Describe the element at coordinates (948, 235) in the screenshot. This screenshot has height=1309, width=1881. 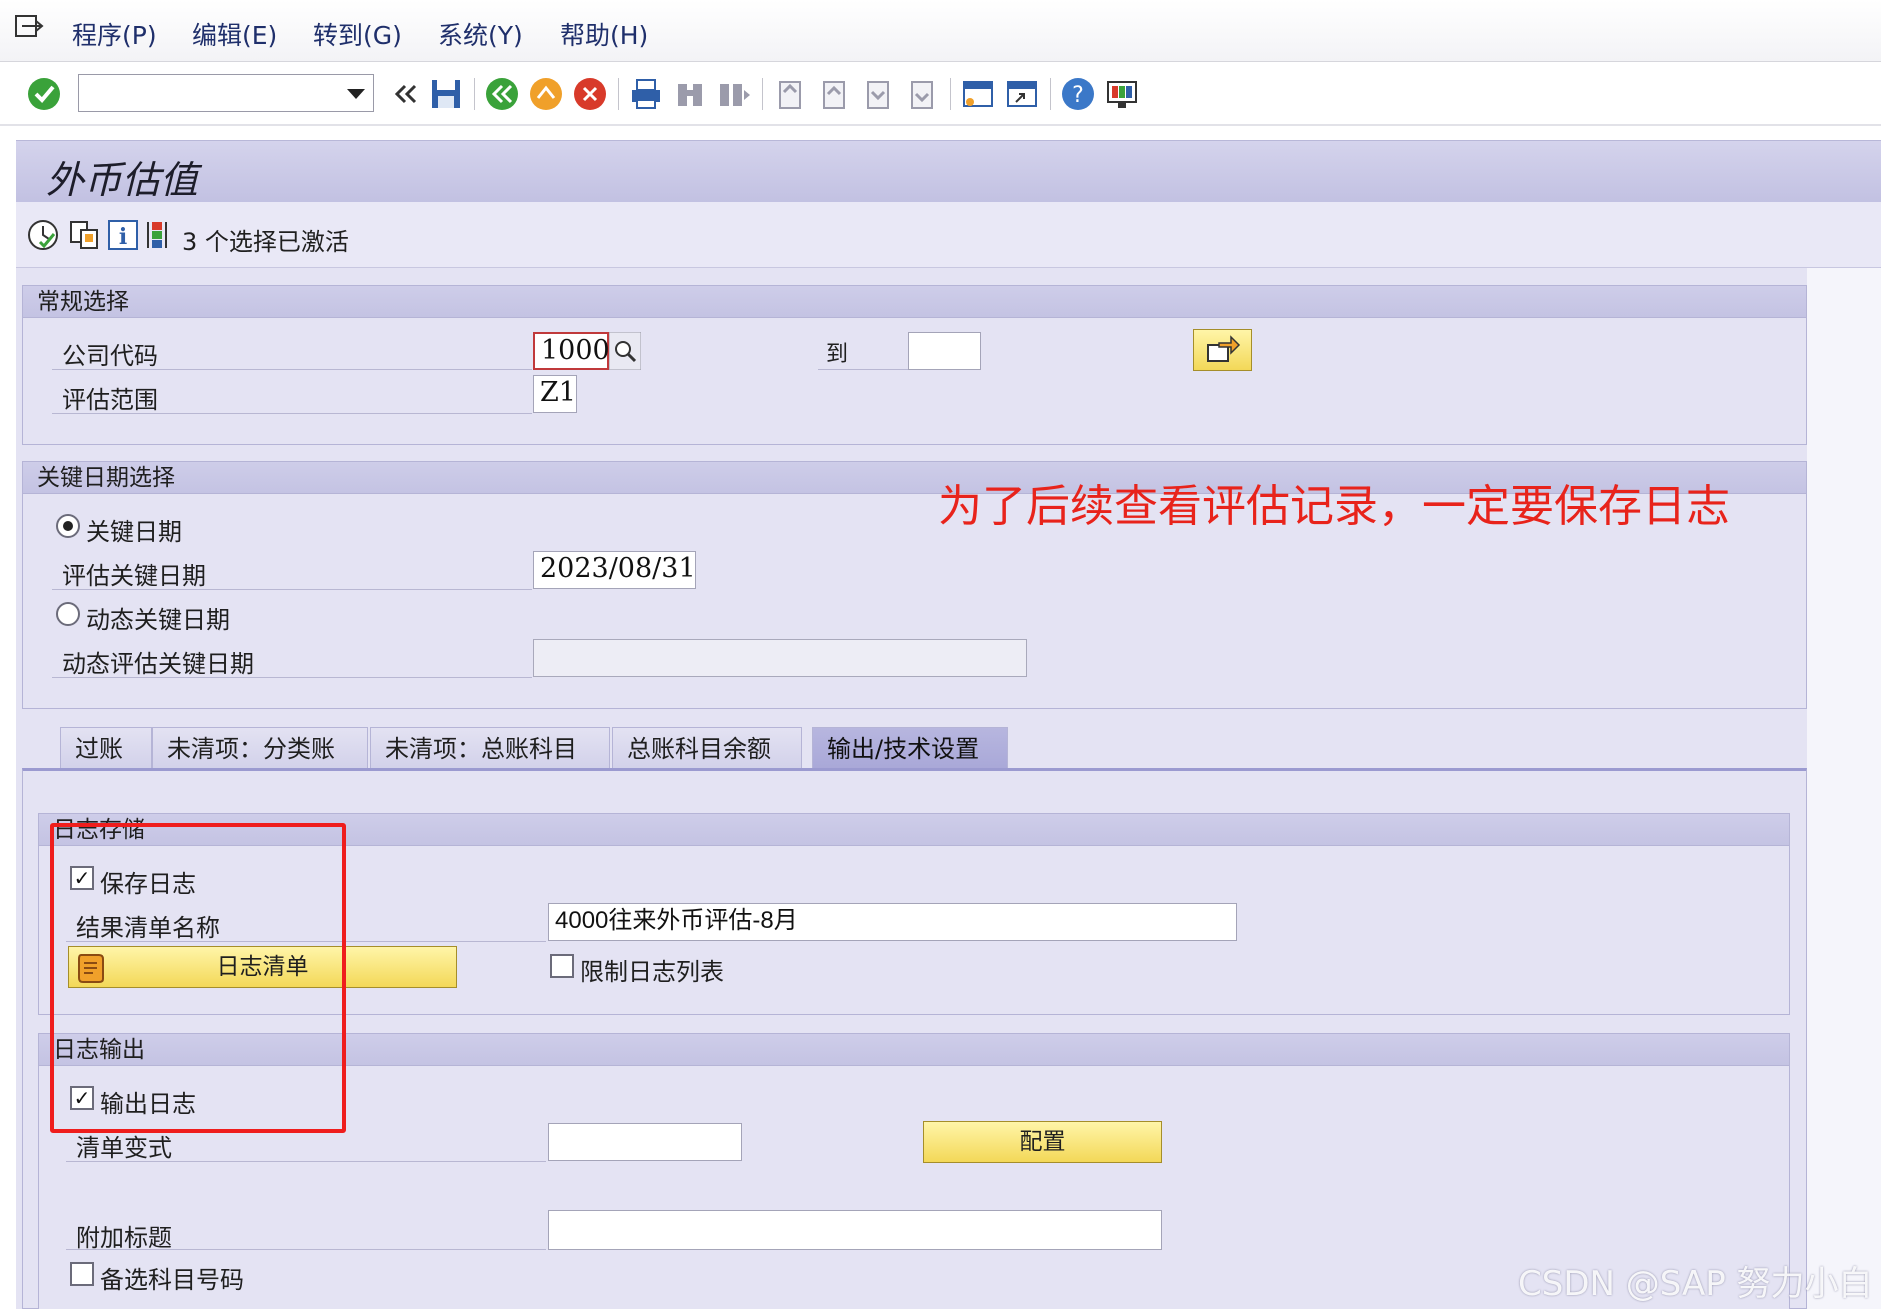
I see `application-toolbar: i 3 个选择已激活` at that location.